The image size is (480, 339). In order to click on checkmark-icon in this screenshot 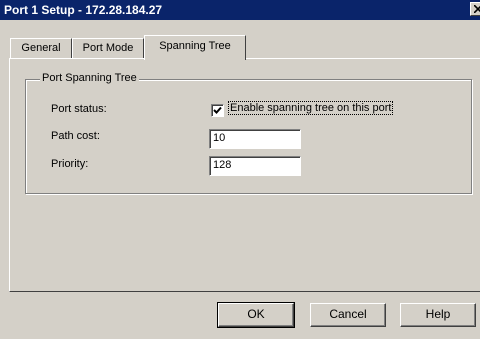, I will do `click(217, 110)`.